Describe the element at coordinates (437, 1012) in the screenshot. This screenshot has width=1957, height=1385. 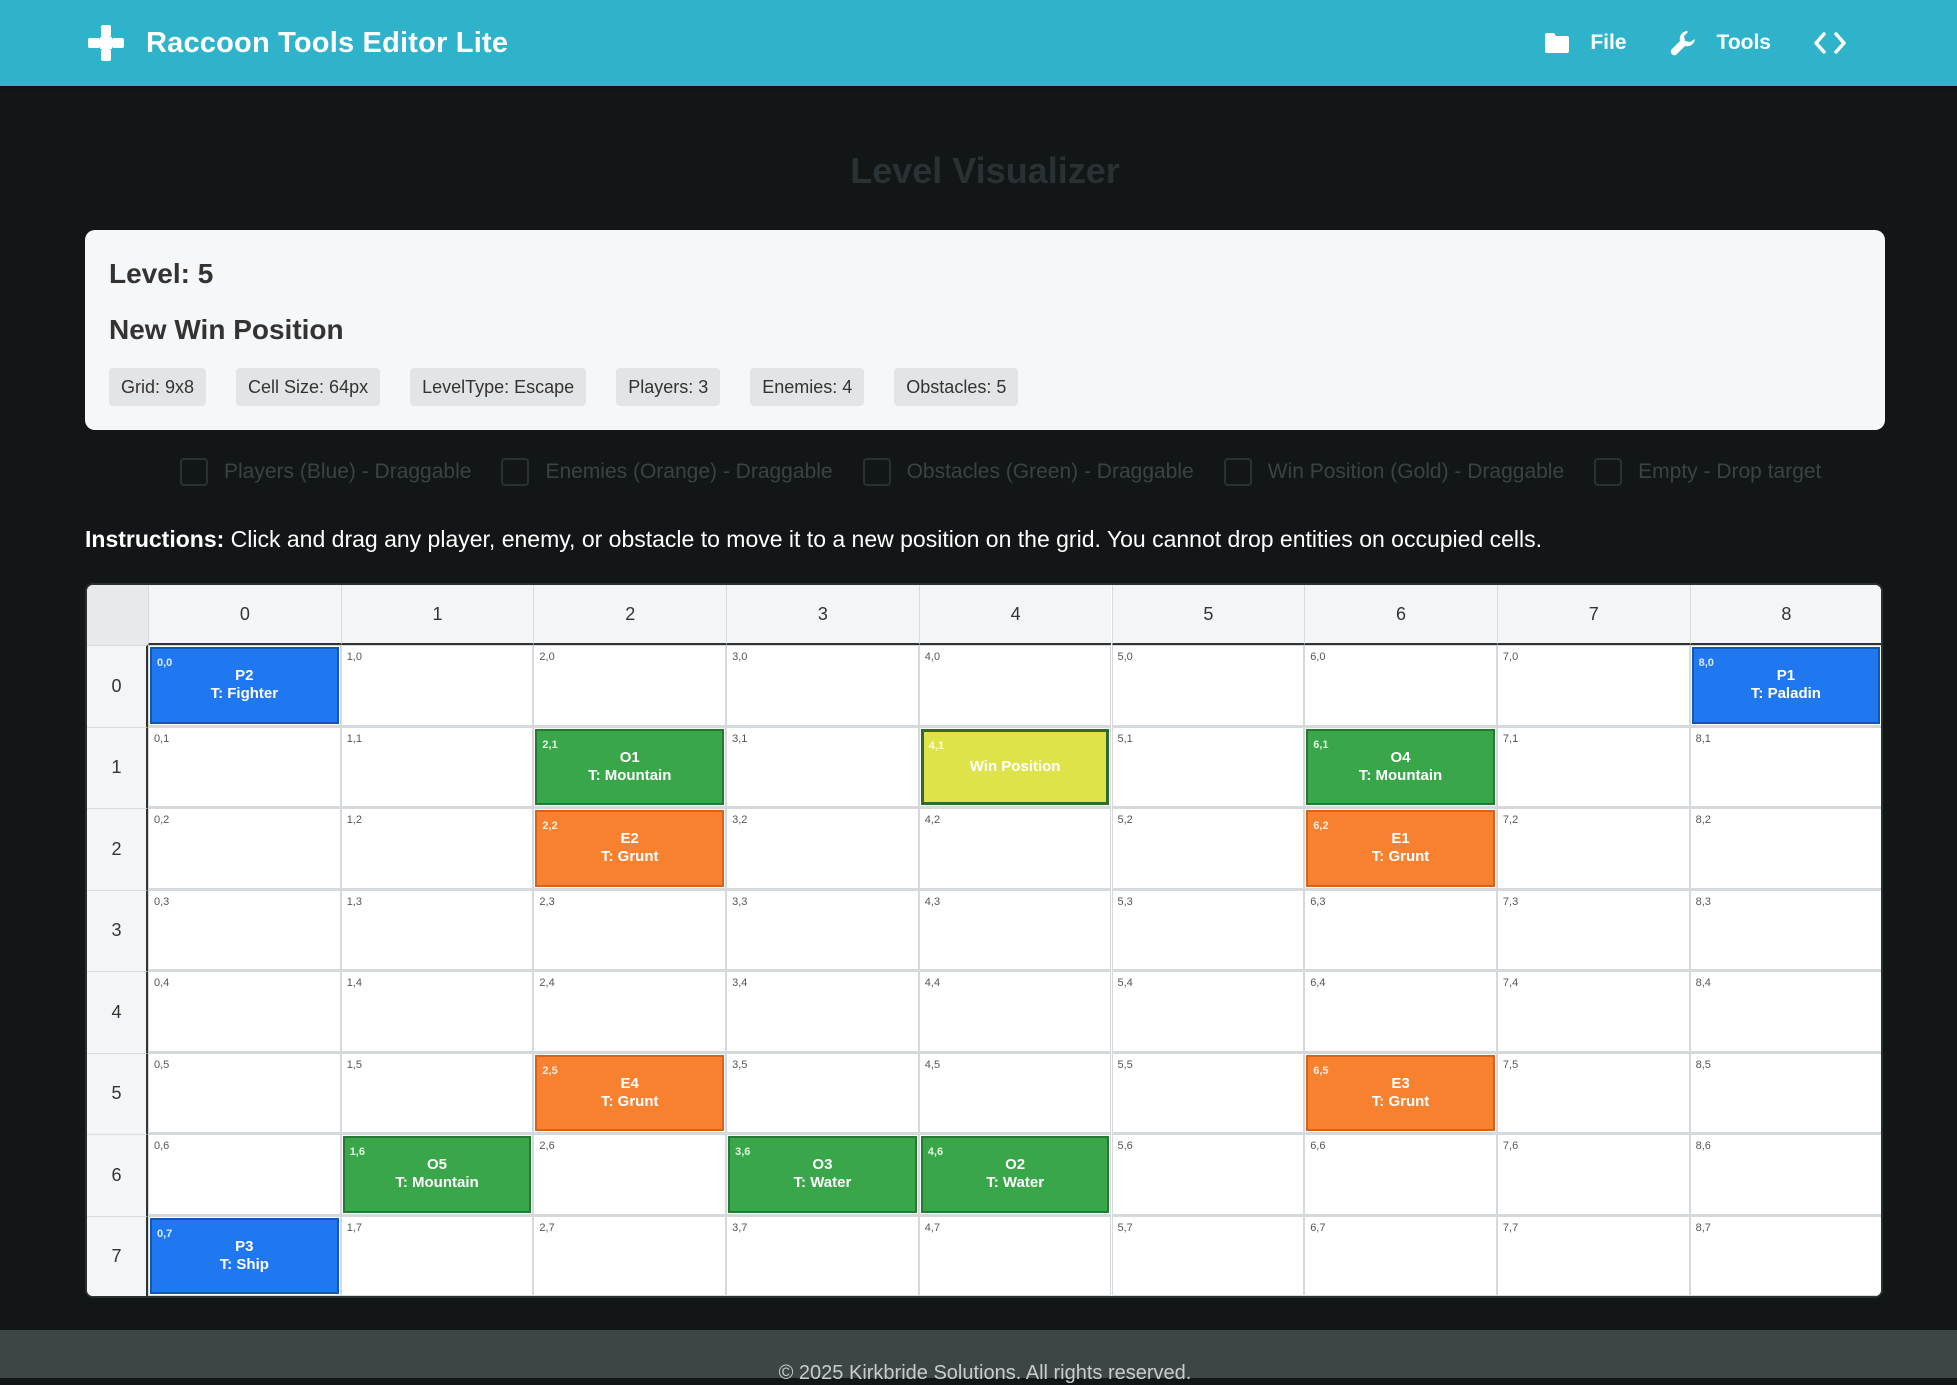
I see `grid-cell: 1,4` at that location.